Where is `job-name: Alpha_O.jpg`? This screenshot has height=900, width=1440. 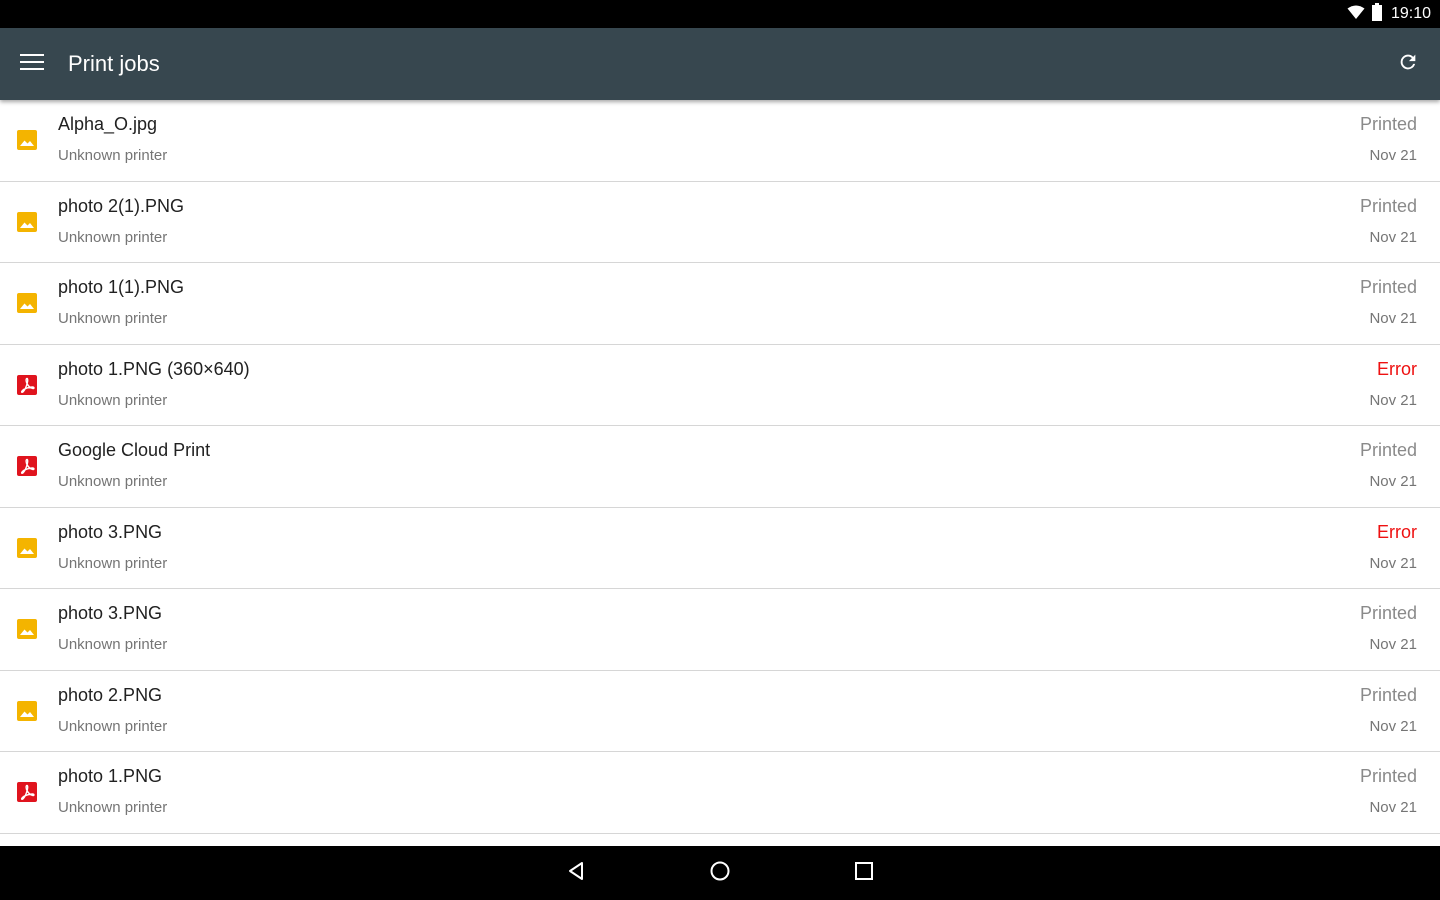
job-name: Alpha_O.jpg is located at coordinates (108, 124).